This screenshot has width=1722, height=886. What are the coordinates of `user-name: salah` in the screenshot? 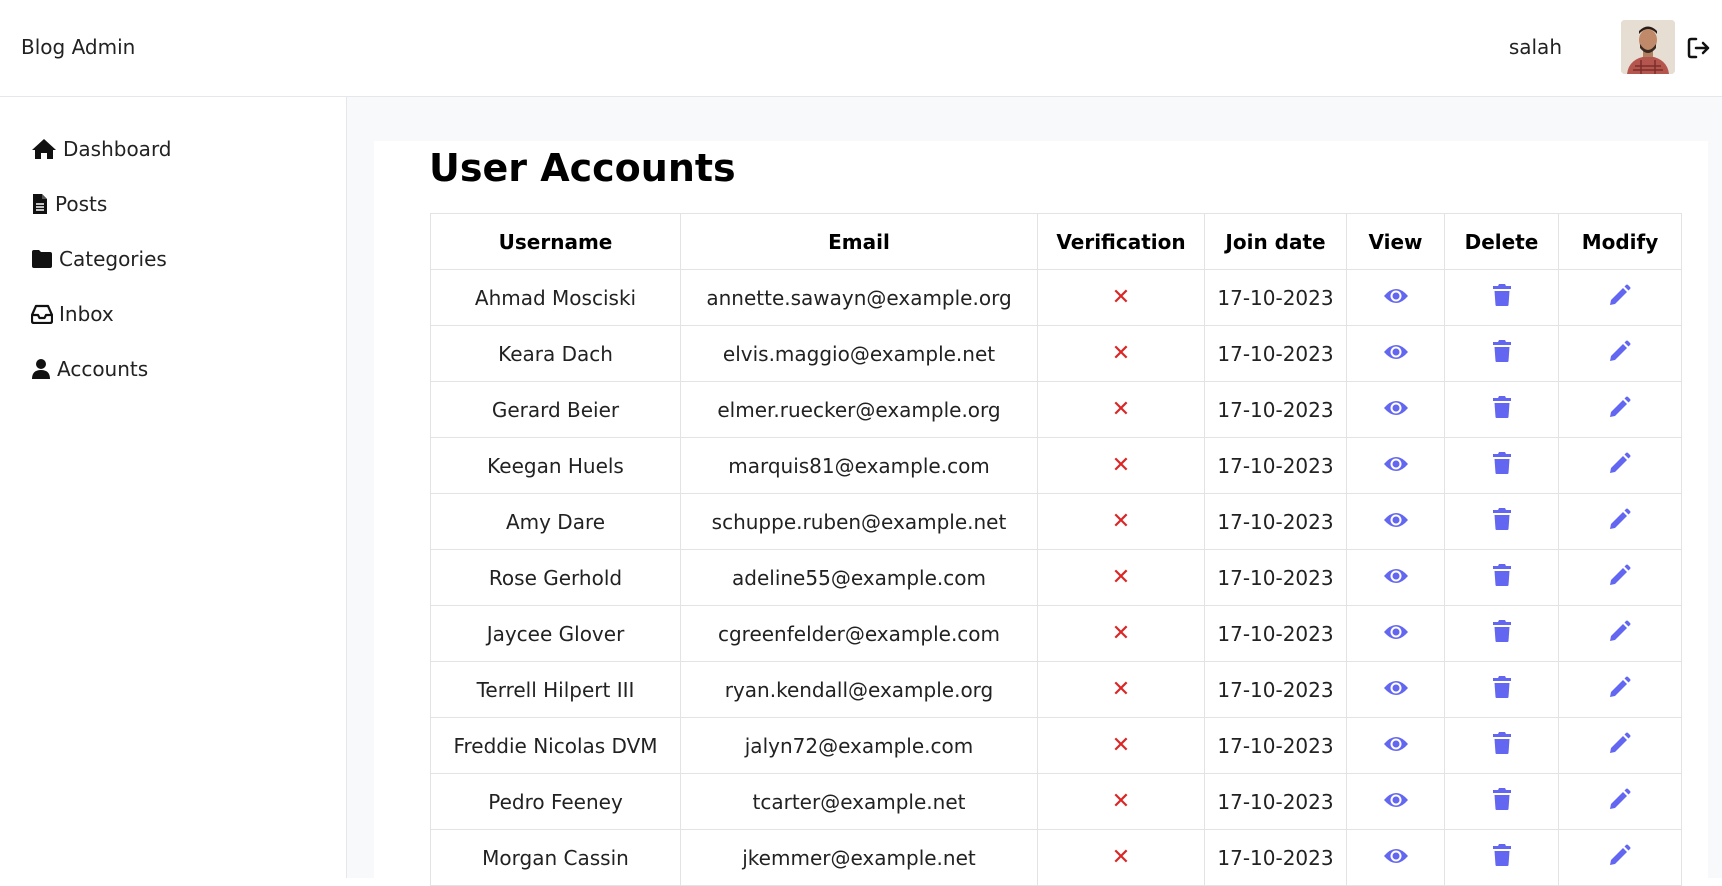 It's located at (1535, 47).